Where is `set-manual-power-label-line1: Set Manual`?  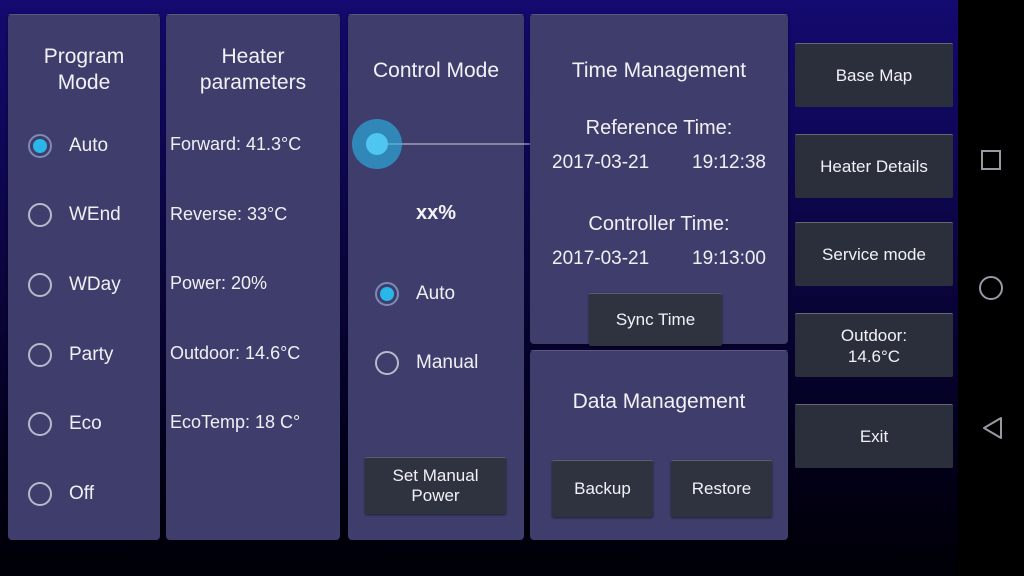
set-manual-power-label-line1: Set Manual is located at coordinates (435, 475).